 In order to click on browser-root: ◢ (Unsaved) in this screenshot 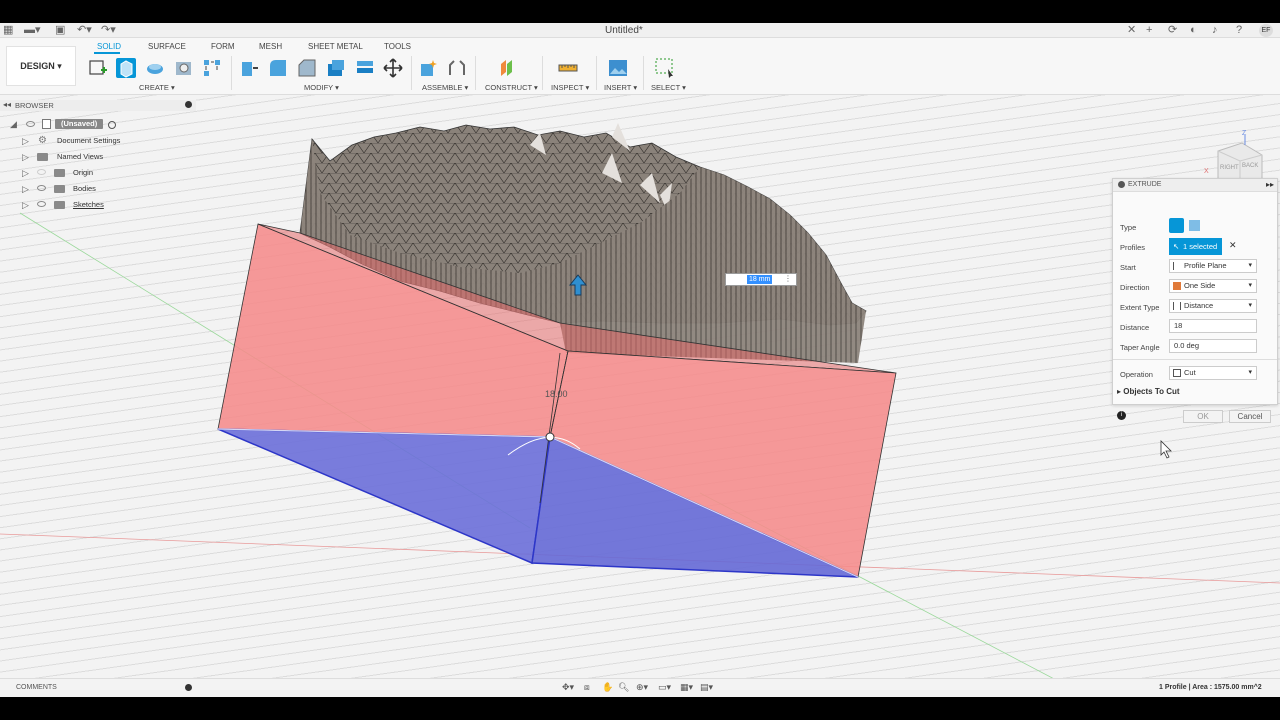, I will do `click(98, 125)`.